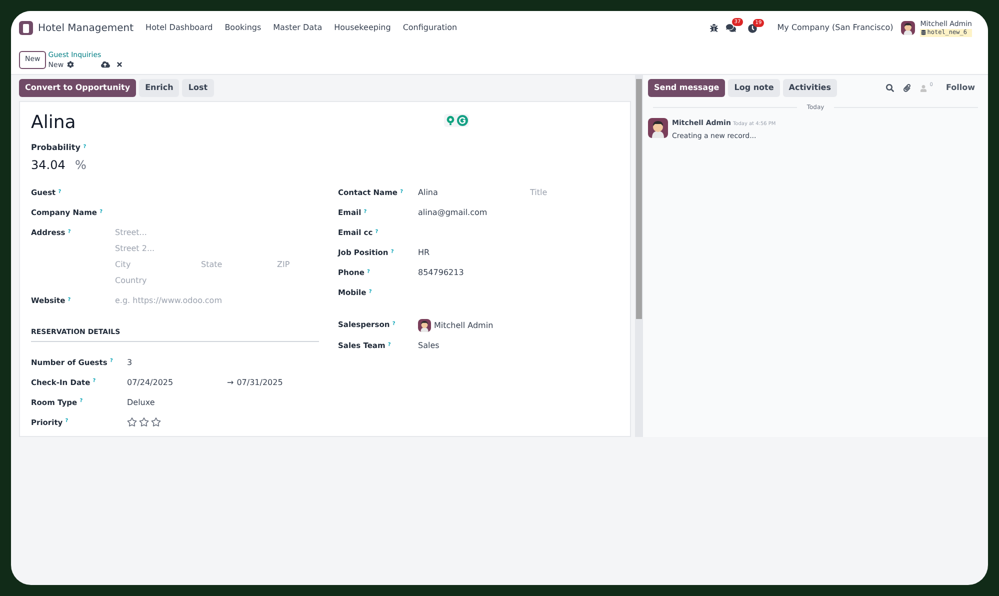 The image size is (999, 596). I want to click on menu-item: Hotel Dashboard, so click(179, 28).